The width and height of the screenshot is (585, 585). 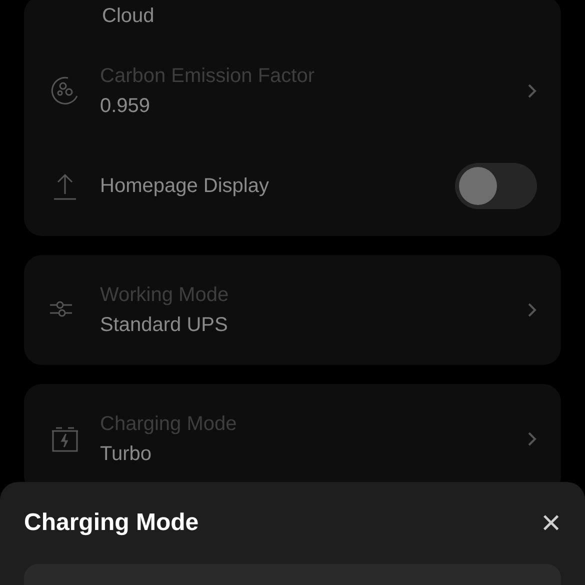 I want to click on row-label: Homepage Display, so click(x=185, y=186).